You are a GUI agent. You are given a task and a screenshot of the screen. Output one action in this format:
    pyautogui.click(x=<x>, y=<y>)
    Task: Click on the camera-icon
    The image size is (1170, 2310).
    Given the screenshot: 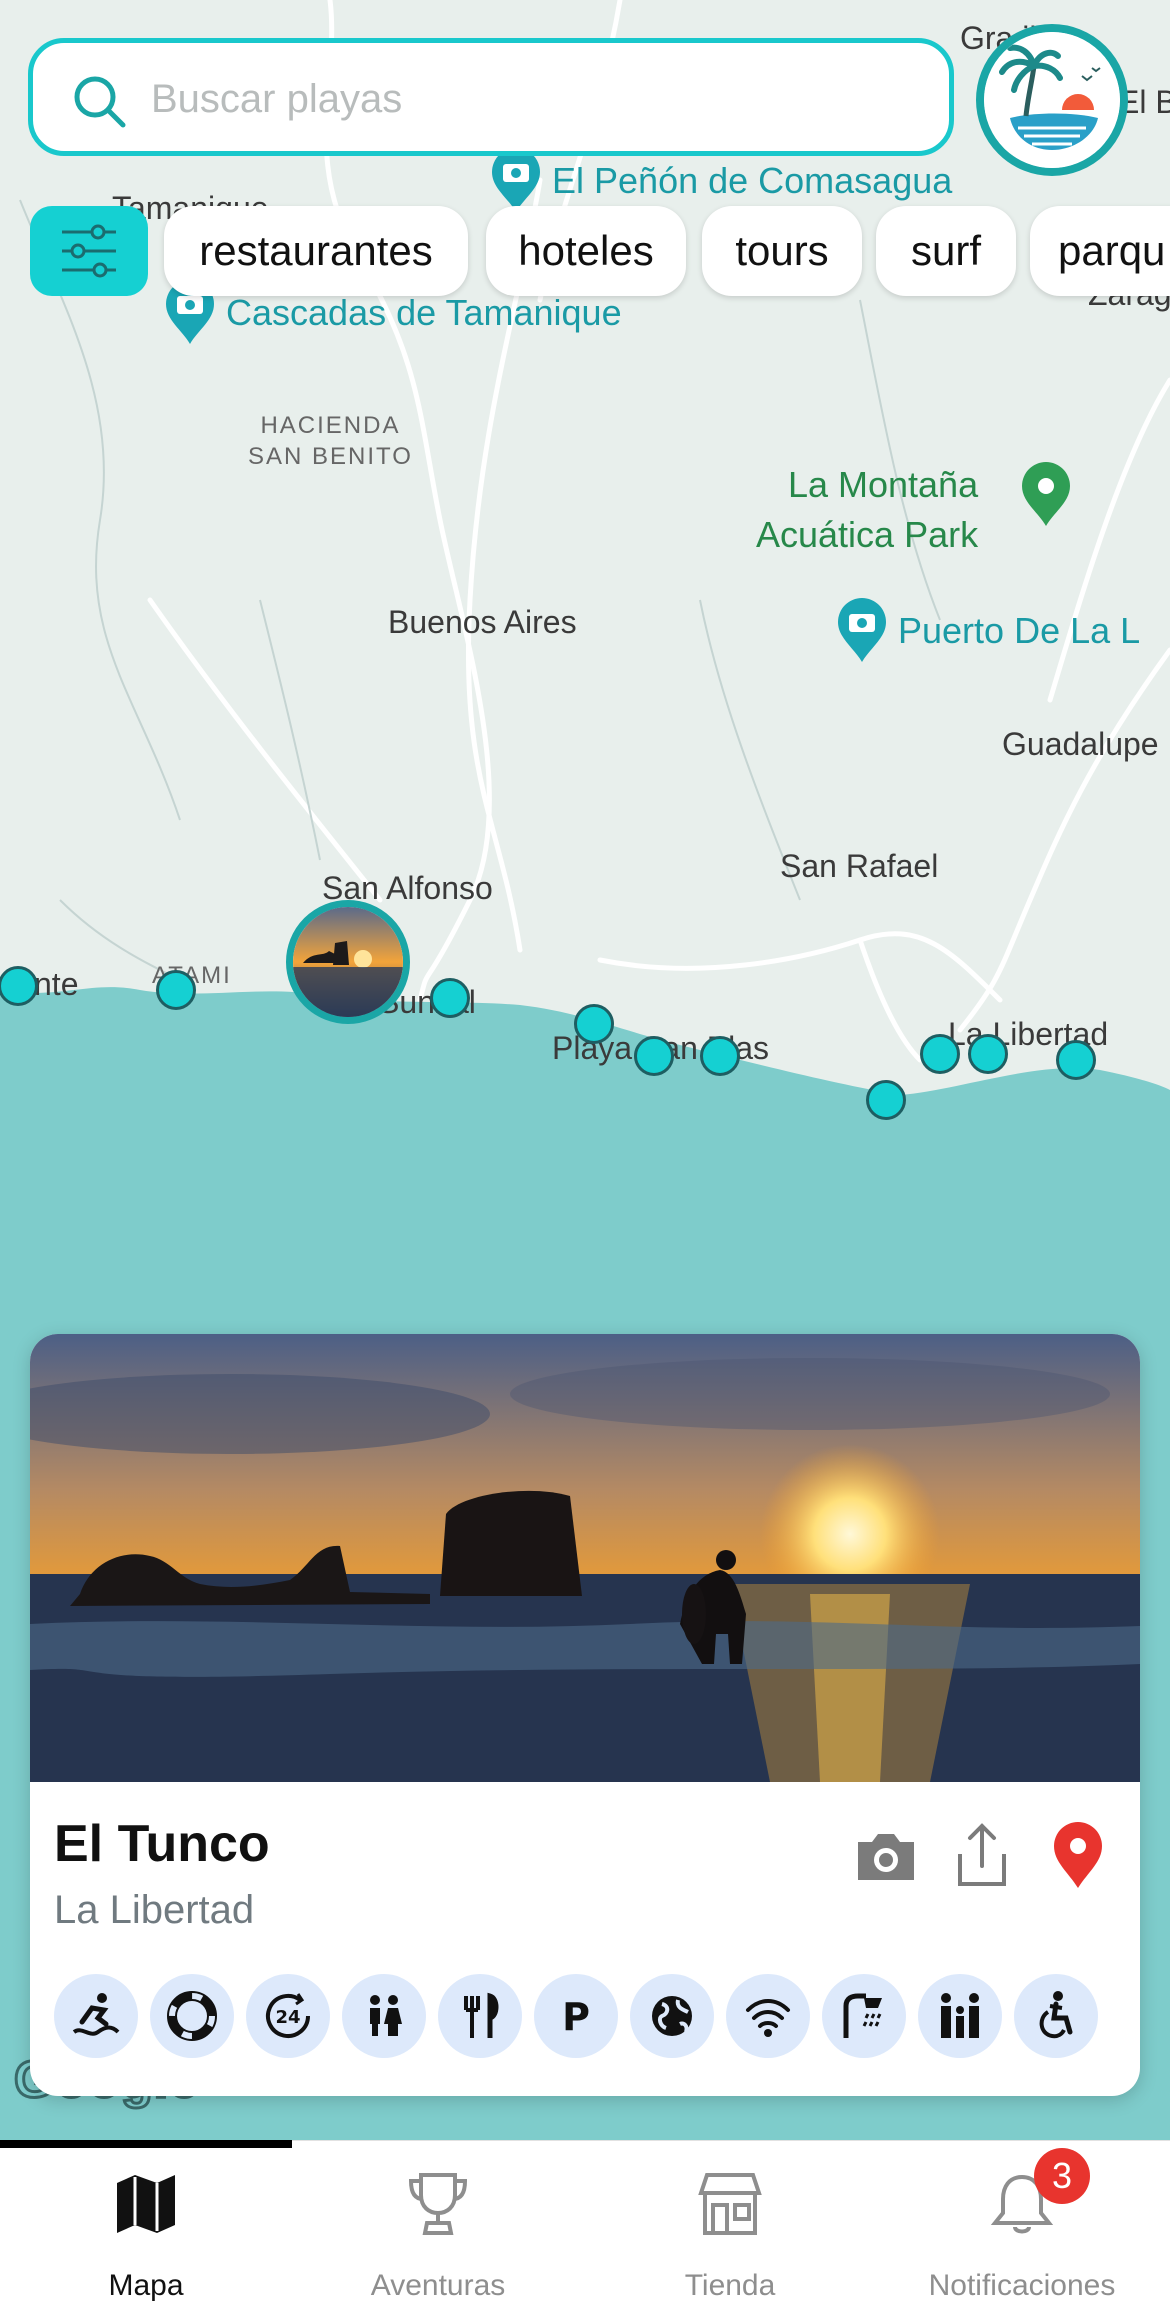 What is the action you would take?
    pyautogui.click(x=886, y=1856)
    